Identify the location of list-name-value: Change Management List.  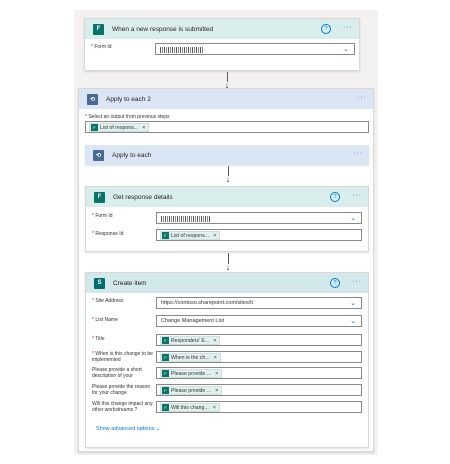
(192, 321).